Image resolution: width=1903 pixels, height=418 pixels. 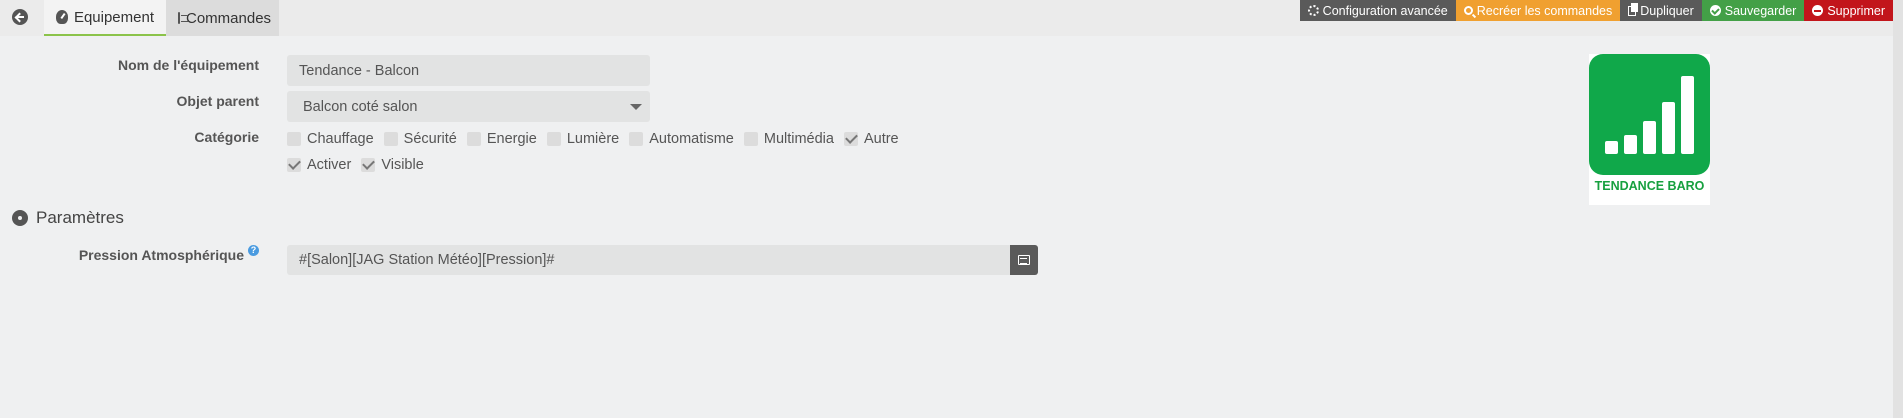 I want to click on copy-icon, so click(x=1633, y=9).